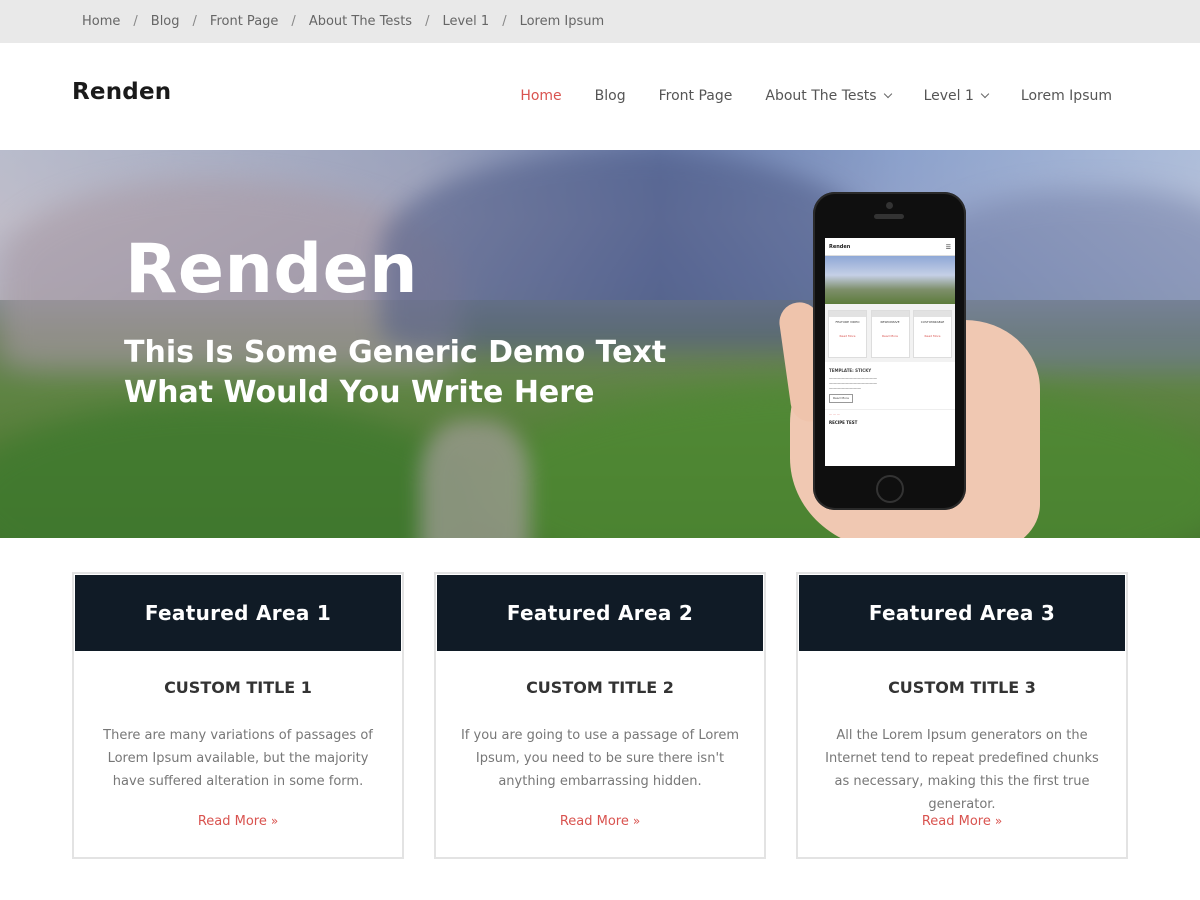  What do you see at coordinates (238, 687) in the screenshot?
I see `featured-card-title: CUSTOM TITLE 1` at bounding box center [238, 687].